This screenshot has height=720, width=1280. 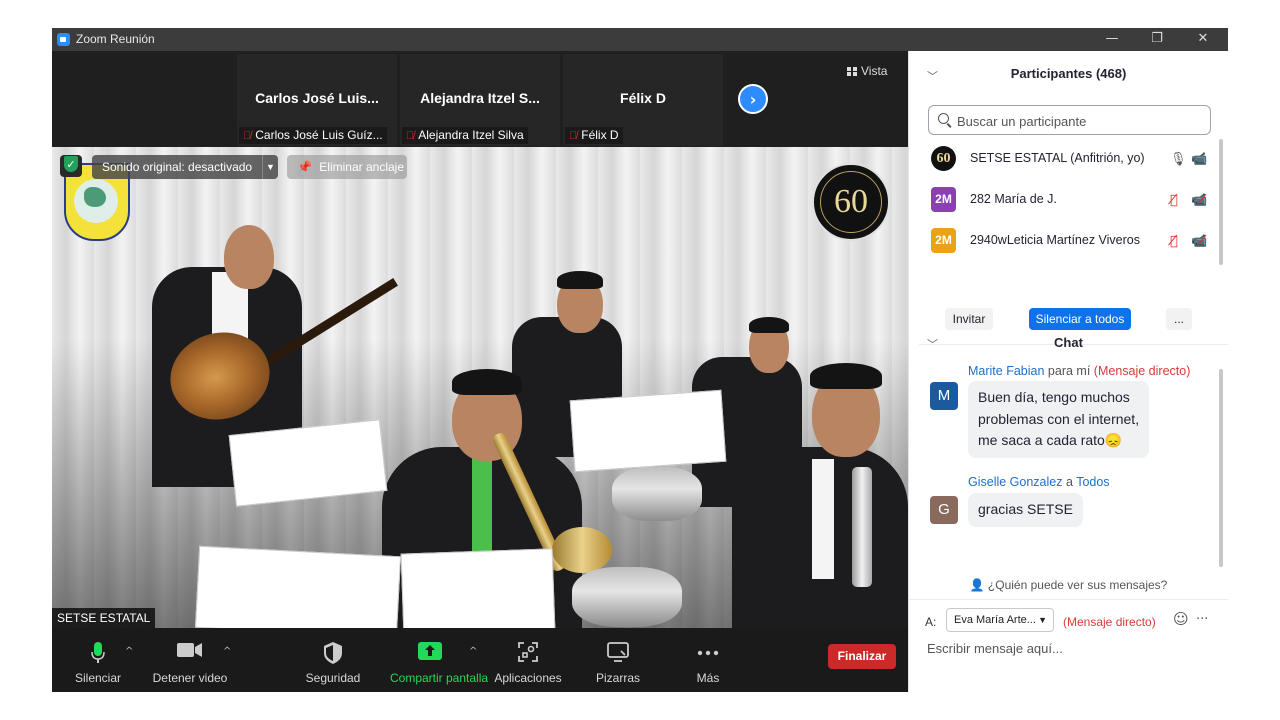 What do you see at coordinates (528, 660) in the screenshot?
I see `apps-button: Aplicaciones` at bounding box center [528, 660].